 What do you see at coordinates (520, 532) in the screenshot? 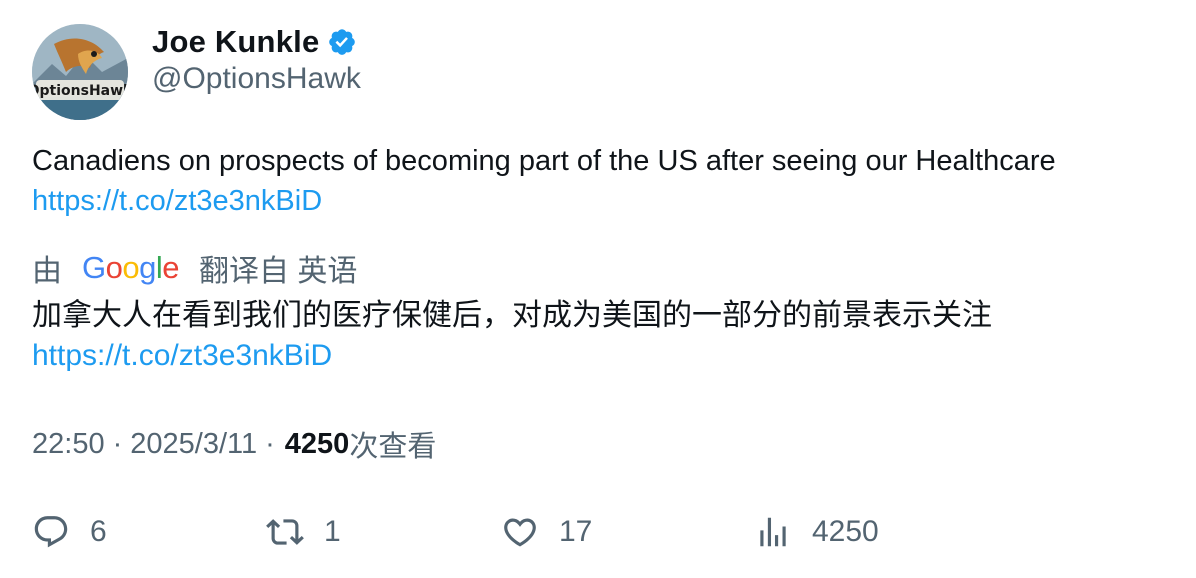
I see `heart-icon` at bounding box center [520, 532].